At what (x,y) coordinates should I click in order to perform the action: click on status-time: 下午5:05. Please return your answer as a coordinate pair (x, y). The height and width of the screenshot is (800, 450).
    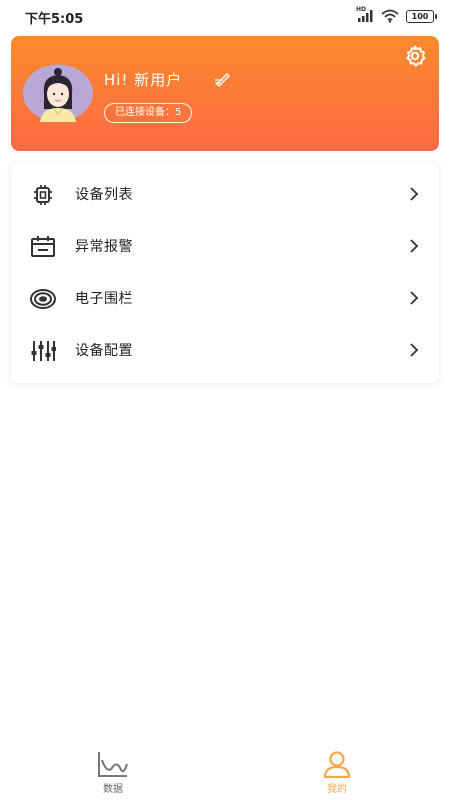
    Looking at the image, I should click on (54, 19).